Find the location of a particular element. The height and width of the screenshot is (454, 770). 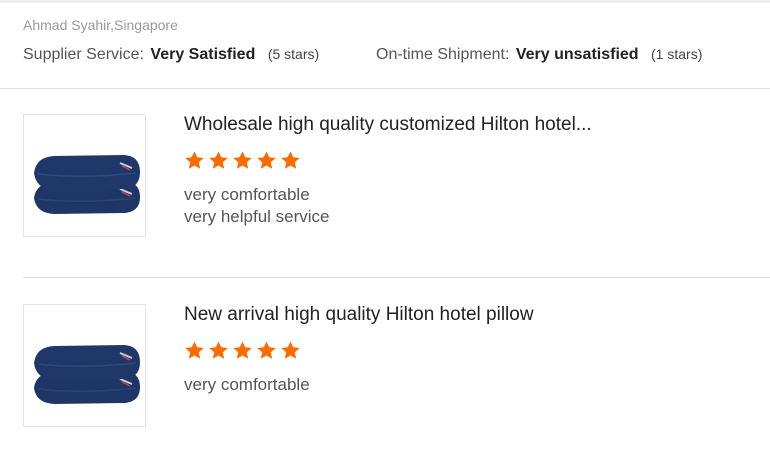

top-border is located at coordinates (385, 1).